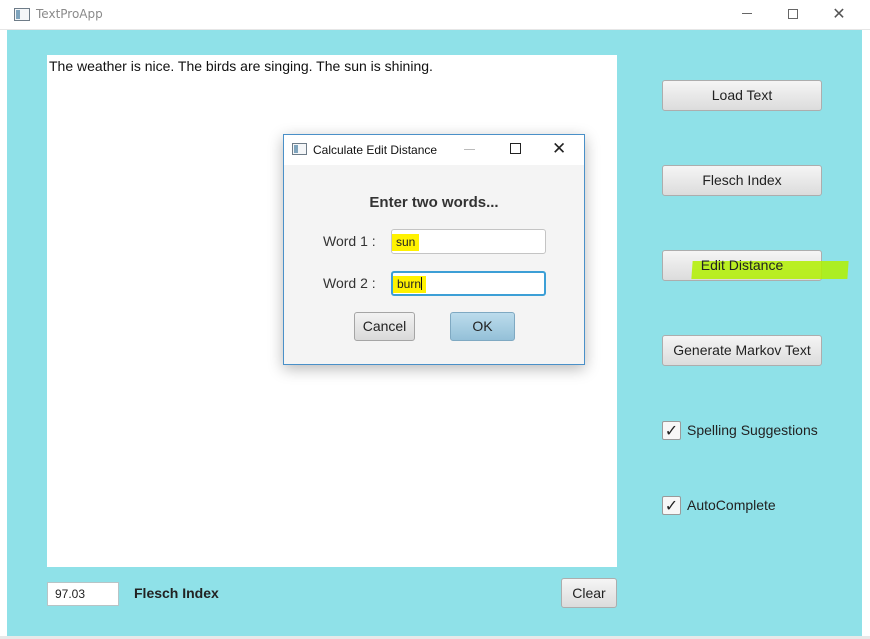  Describe the element at coordinates (469, 149) in the screenshot. I see `dialog-minimize-icon` at that location.